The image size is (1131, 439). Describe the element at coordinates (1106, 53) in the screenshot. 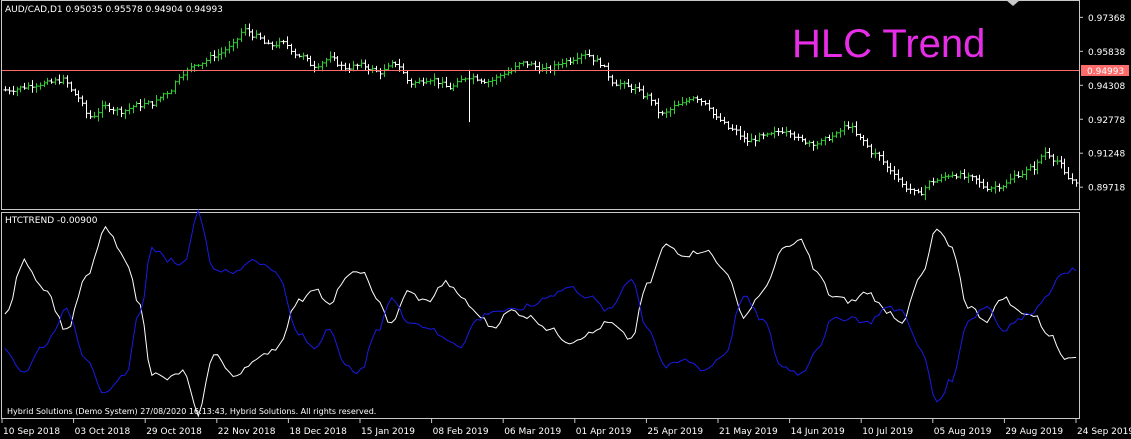

I see `price-axis-label: 0.95838` at that location.